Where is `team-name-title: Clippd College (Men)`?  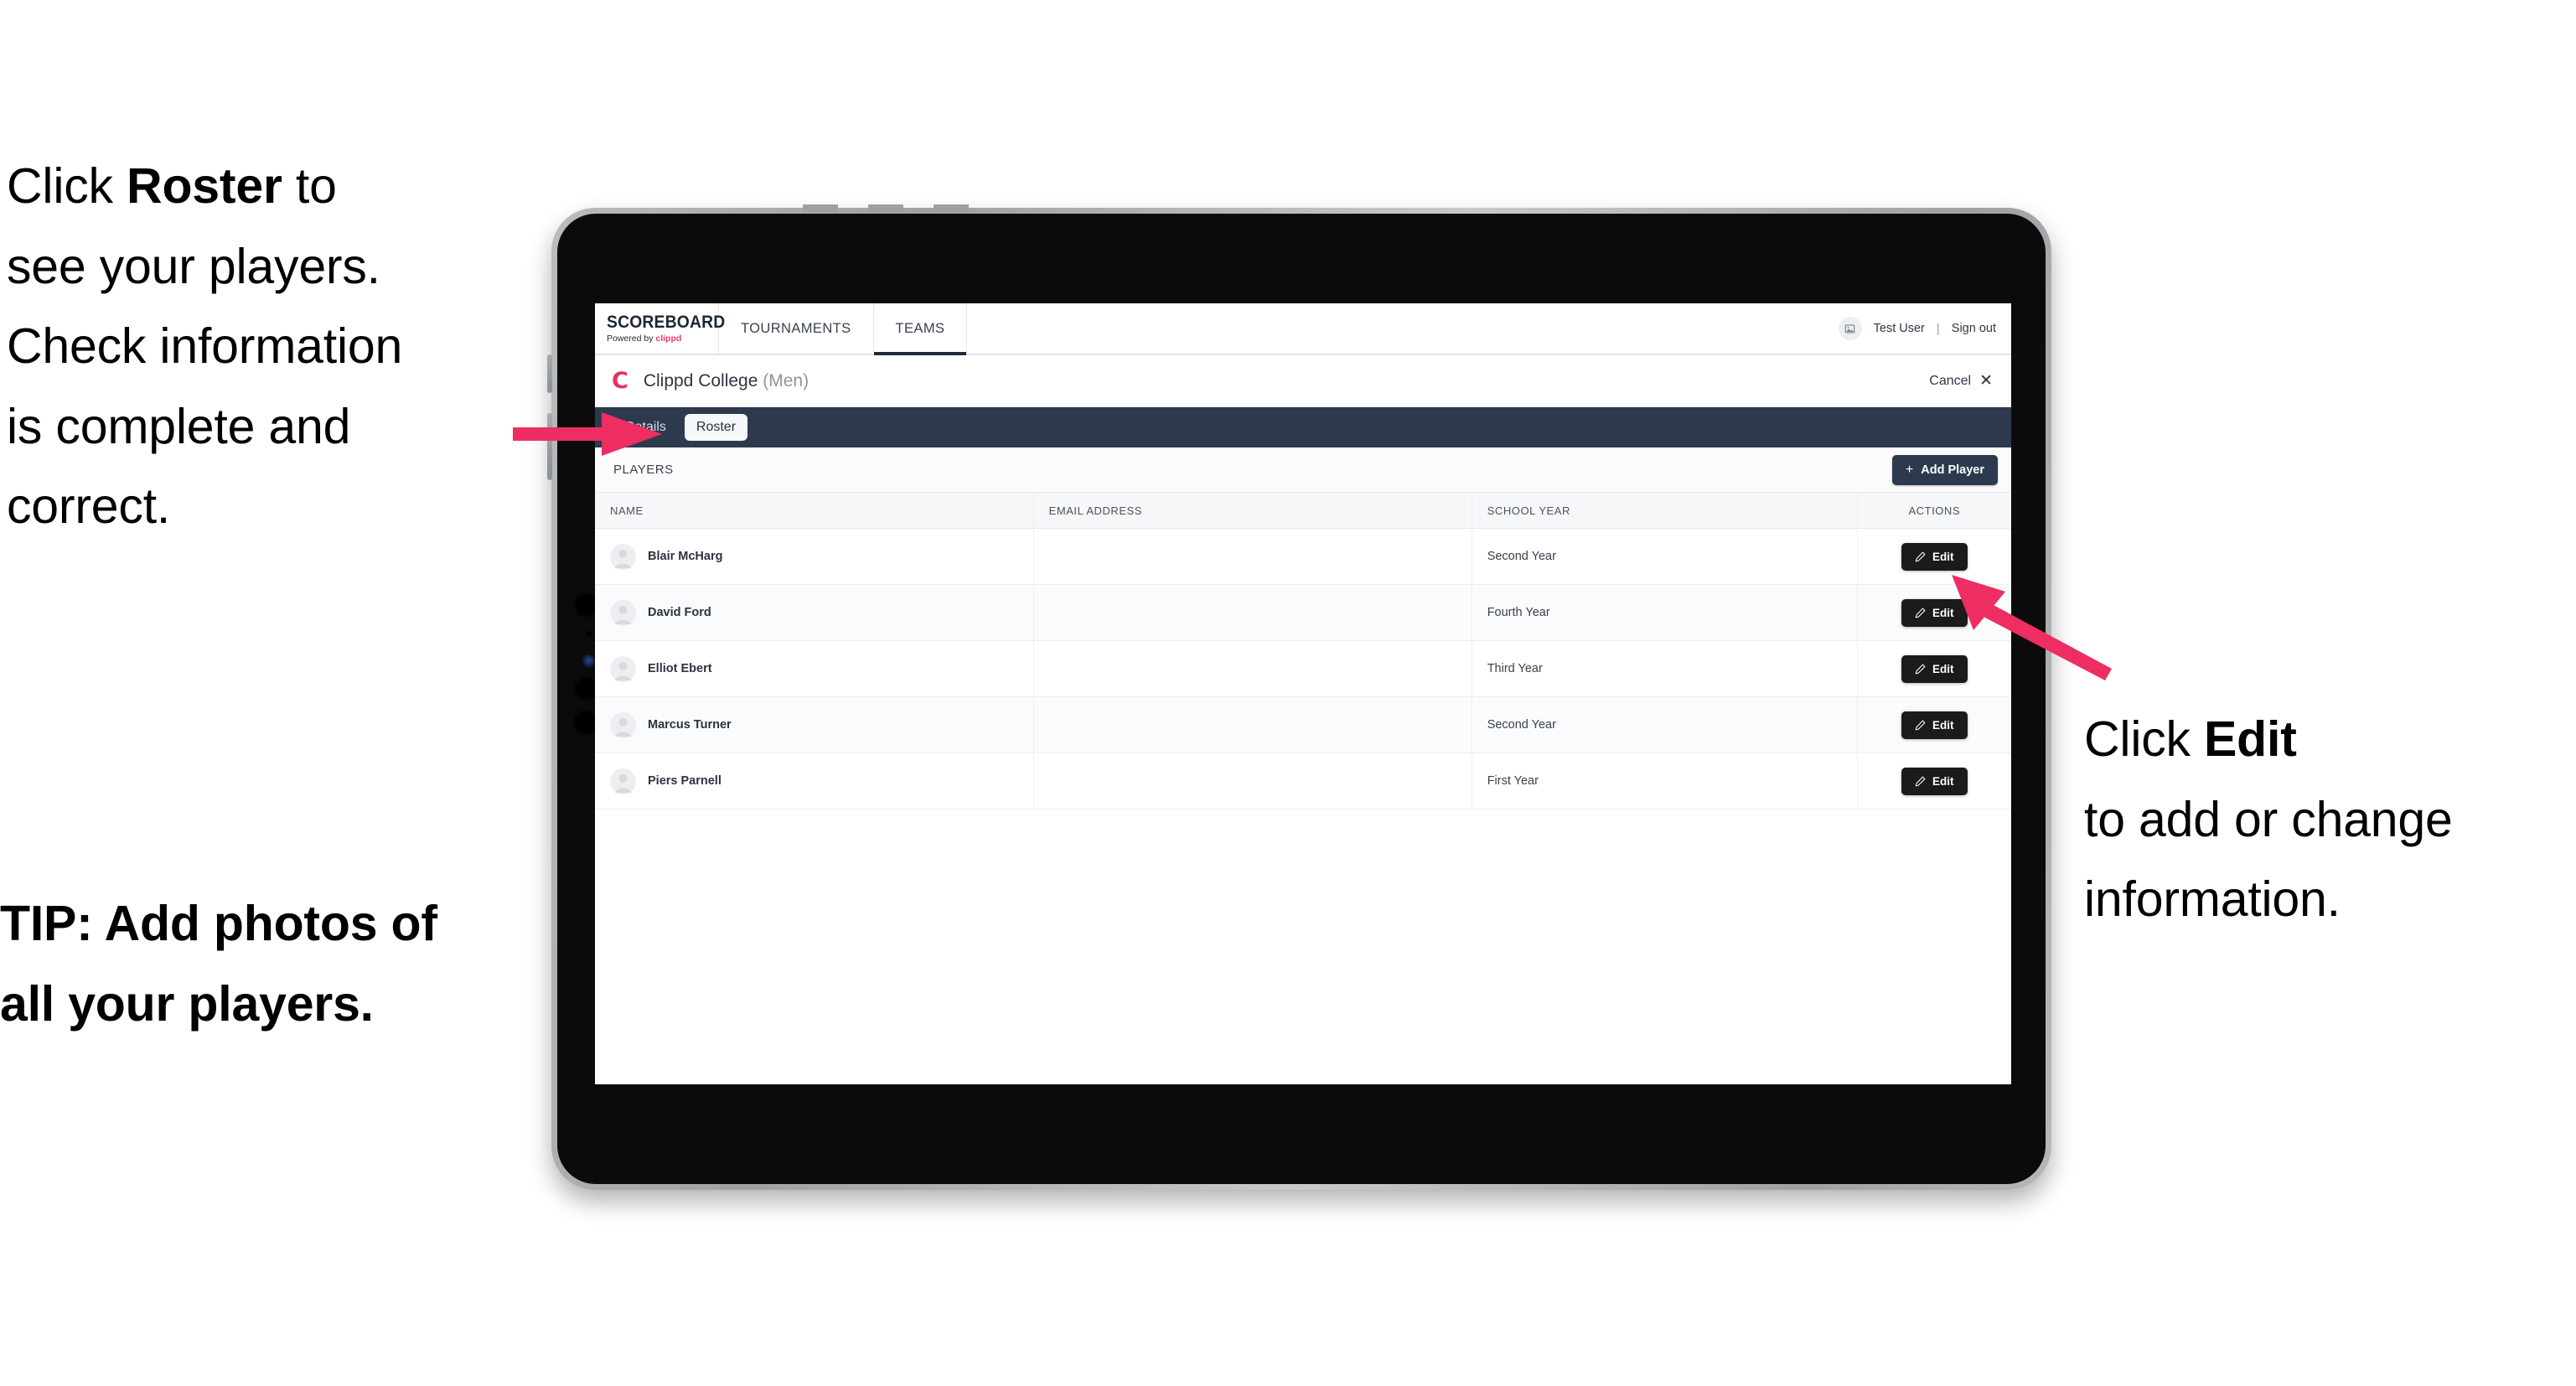
team-name-title: Clippd College (Men) is located at coordinates (726, 381).